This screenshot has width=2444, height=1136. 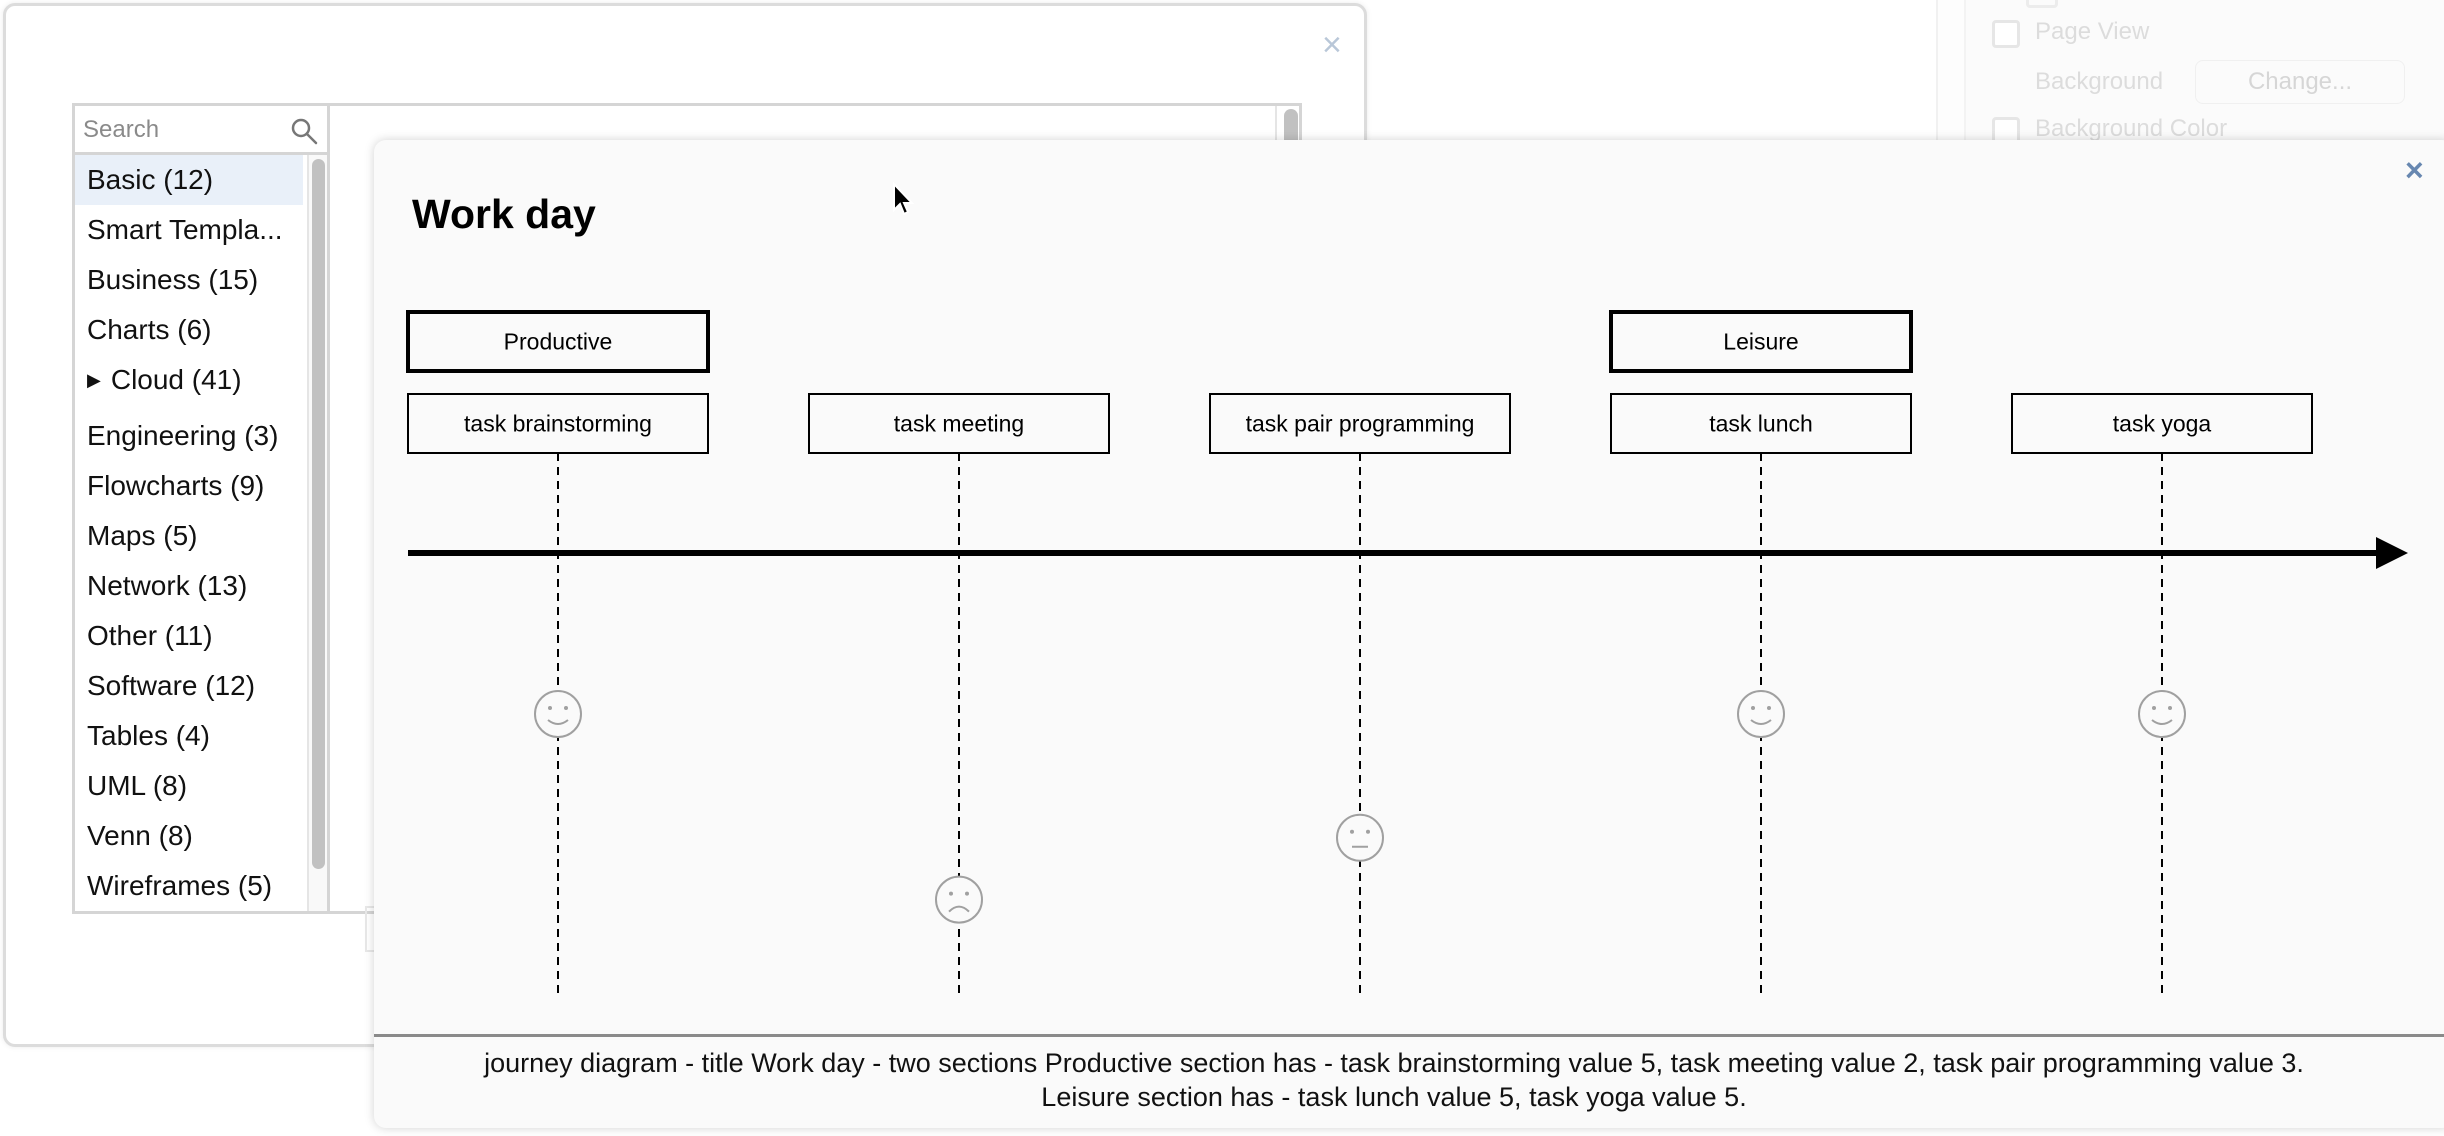 I want to click on category-label: Cloud (41), so click(x=176, y=379).